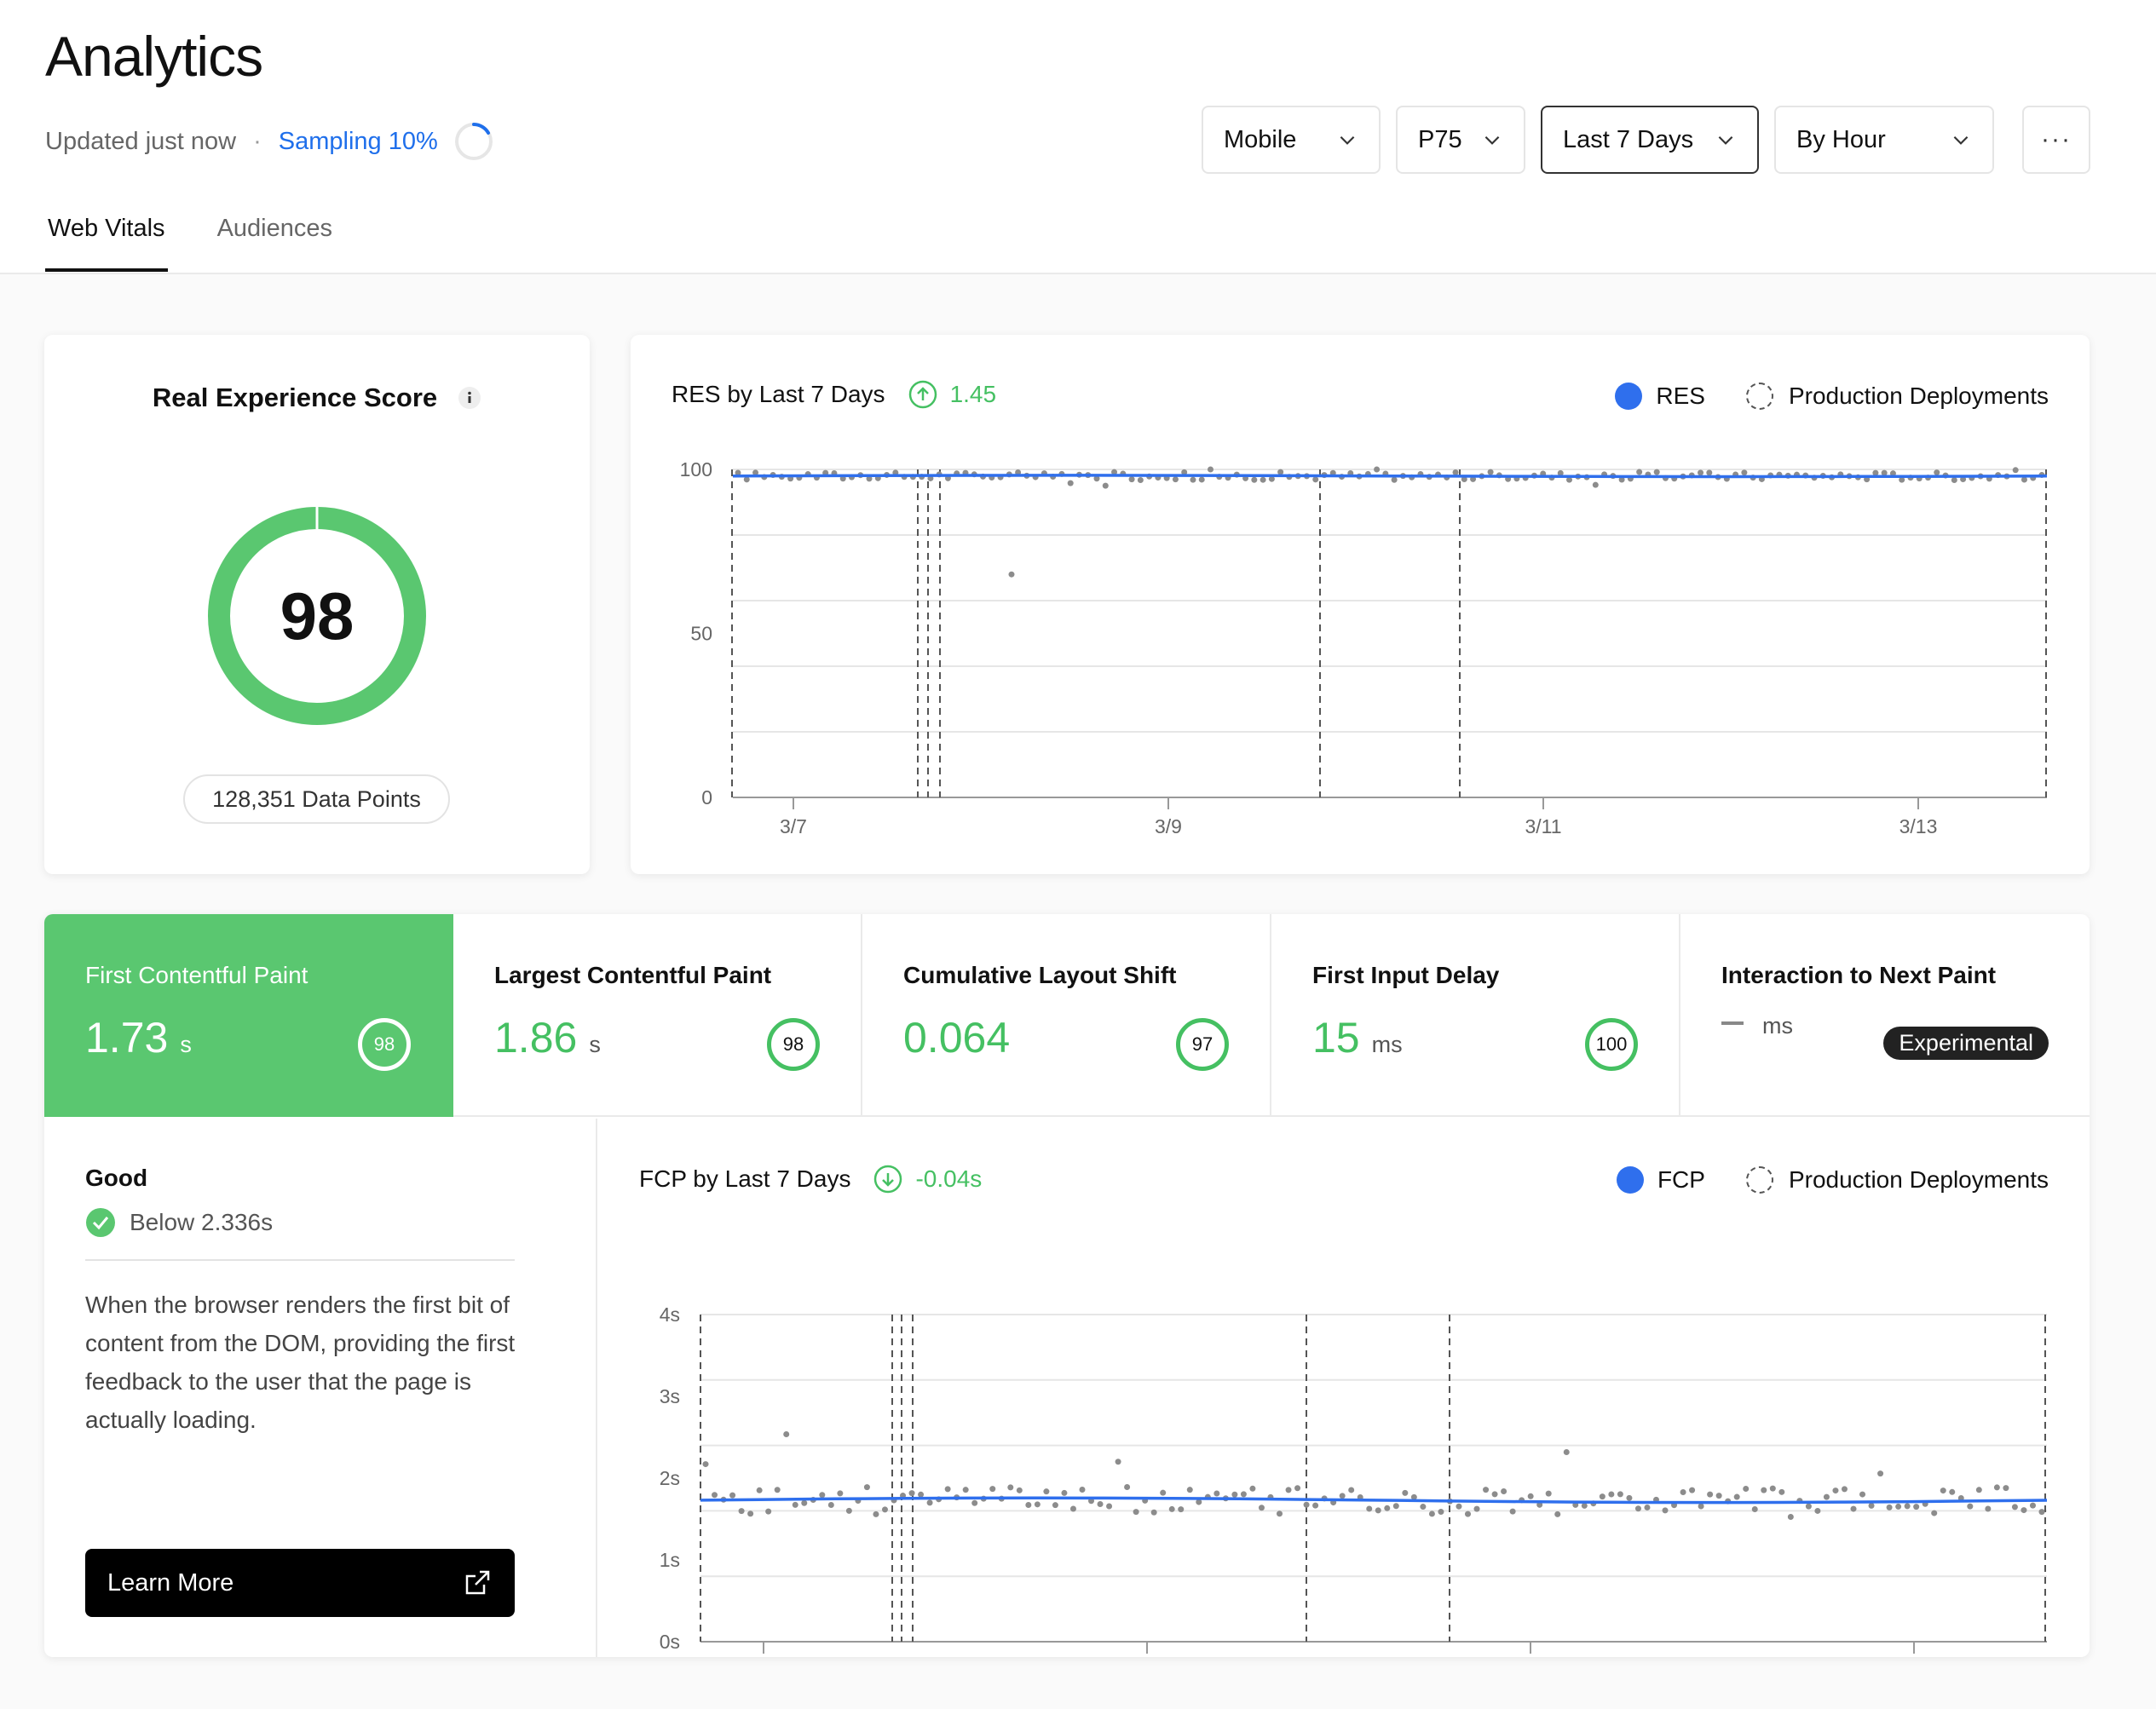 The width and height of the screenshot is (2156, 1709). Describe the element at coordinates (1611, 1044) in the screenshot. I see `metric-score-badge: 100` at that location.